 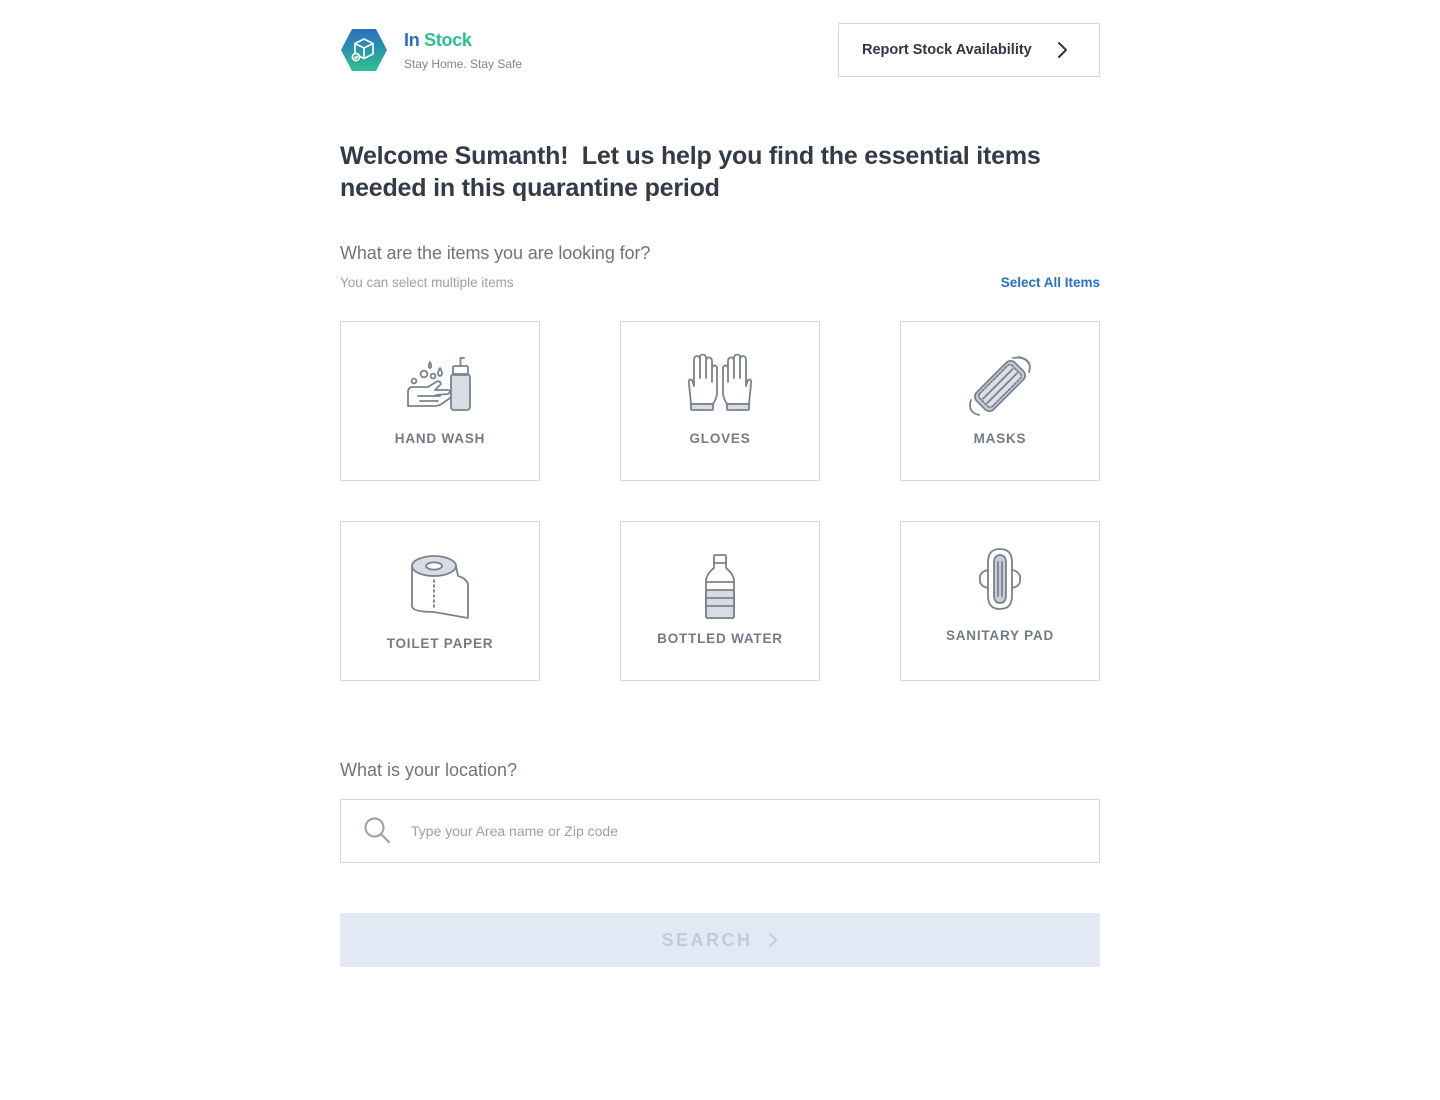 I want to click on items-hint: You can select multiple items, so click(x=427, y=282).